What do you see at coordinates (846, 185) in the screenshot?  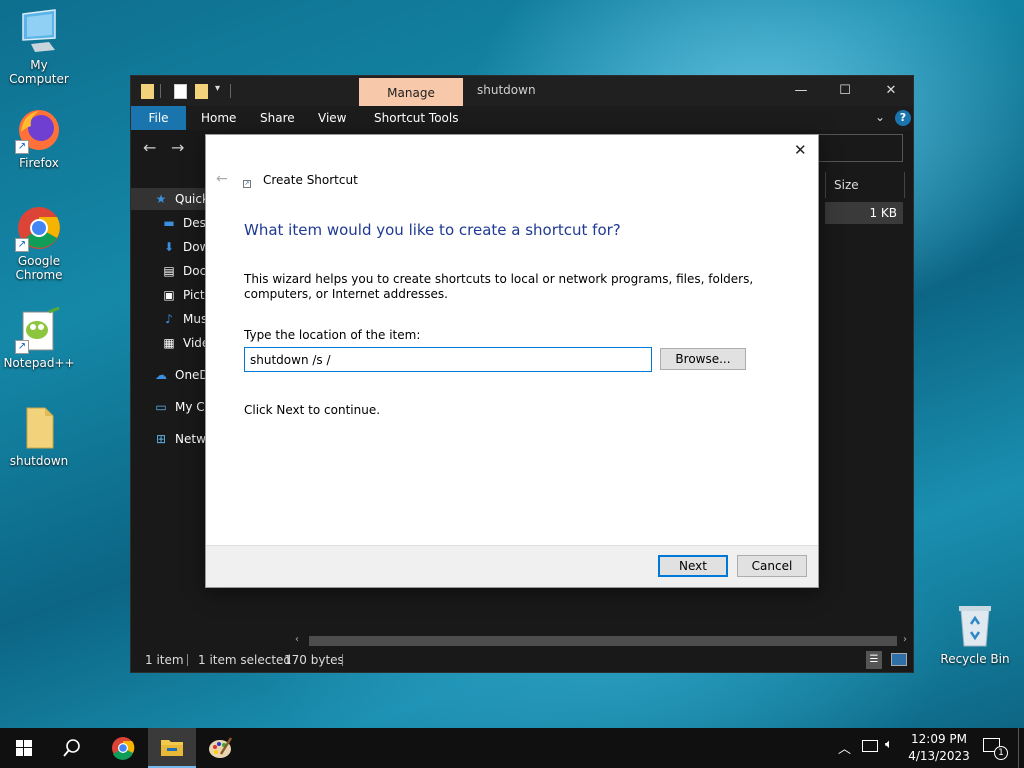 I see `column-header-label: Size` at bounding box center [846, 185].